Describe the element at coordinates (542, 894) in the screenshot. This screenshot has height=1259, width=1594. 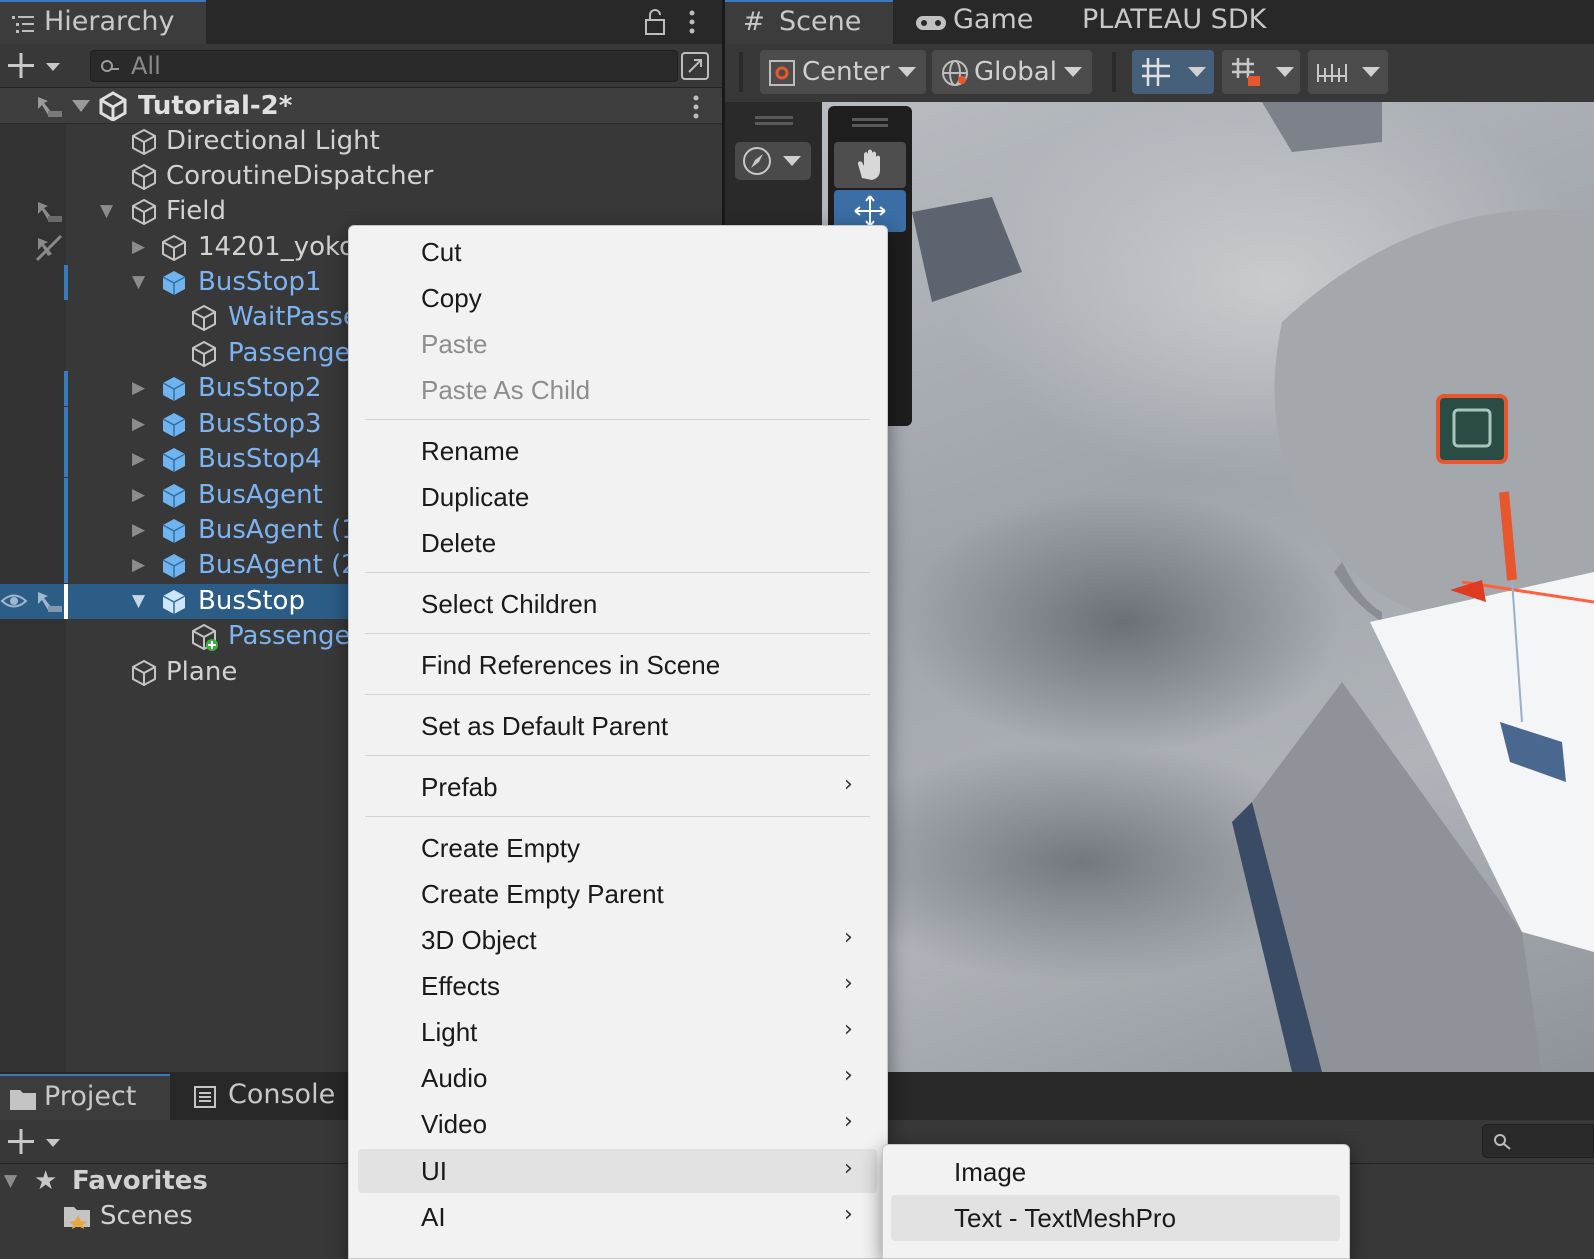
I see `menu-item-create-empty-parent: Create Empty Parent` at that location.